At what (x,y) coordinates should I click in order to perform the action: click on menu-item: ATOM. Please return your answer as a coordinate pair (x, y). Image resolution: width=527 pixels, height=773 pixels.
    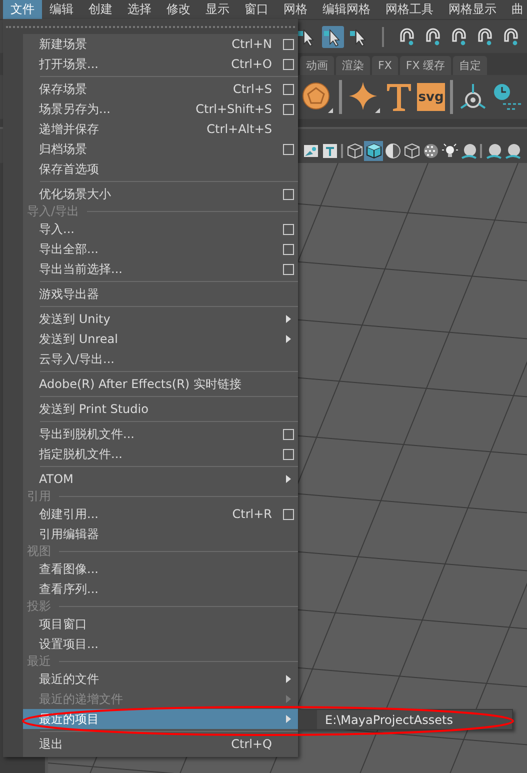
    Looking at the image, I should click on (160, 479).